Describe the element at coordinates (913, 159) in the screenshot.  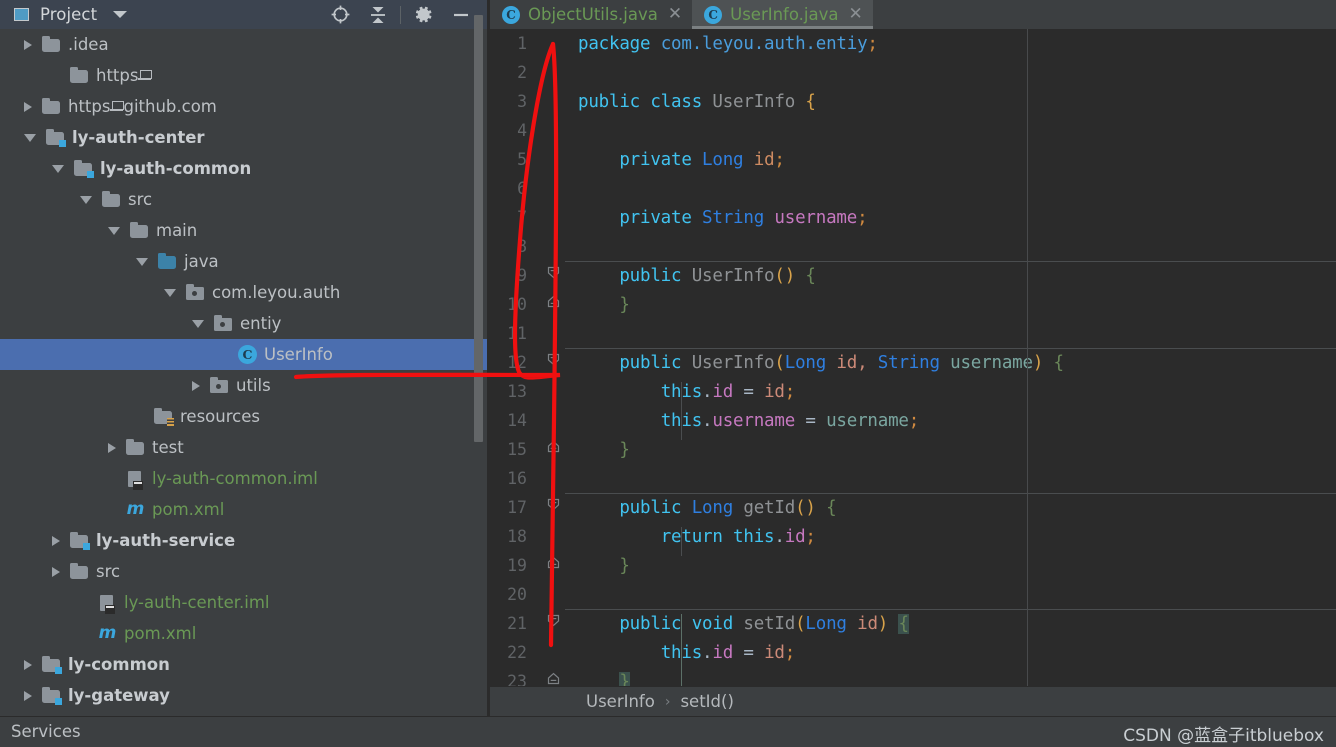
I see `code-line: 5 private Long id;` at that location.